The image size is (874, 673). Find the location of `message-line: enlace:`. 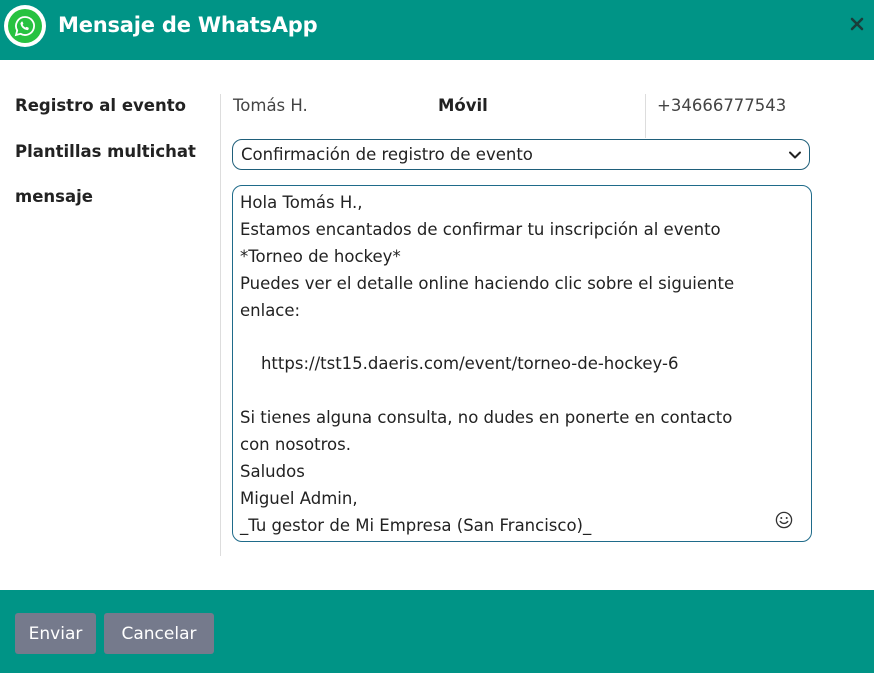

message-line: enlace: is located at coordinates (270, 310).